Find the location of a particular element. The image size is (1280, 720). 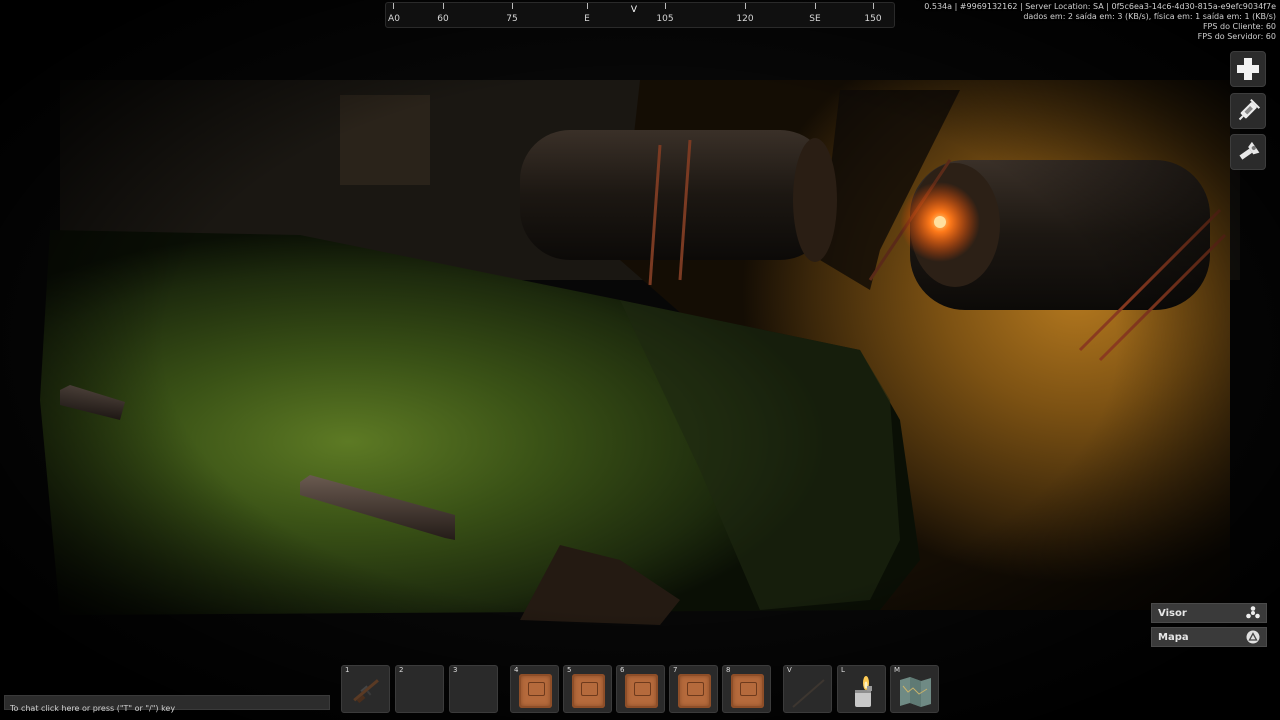

compass-label: 75 is located at coordinates (512, 19).